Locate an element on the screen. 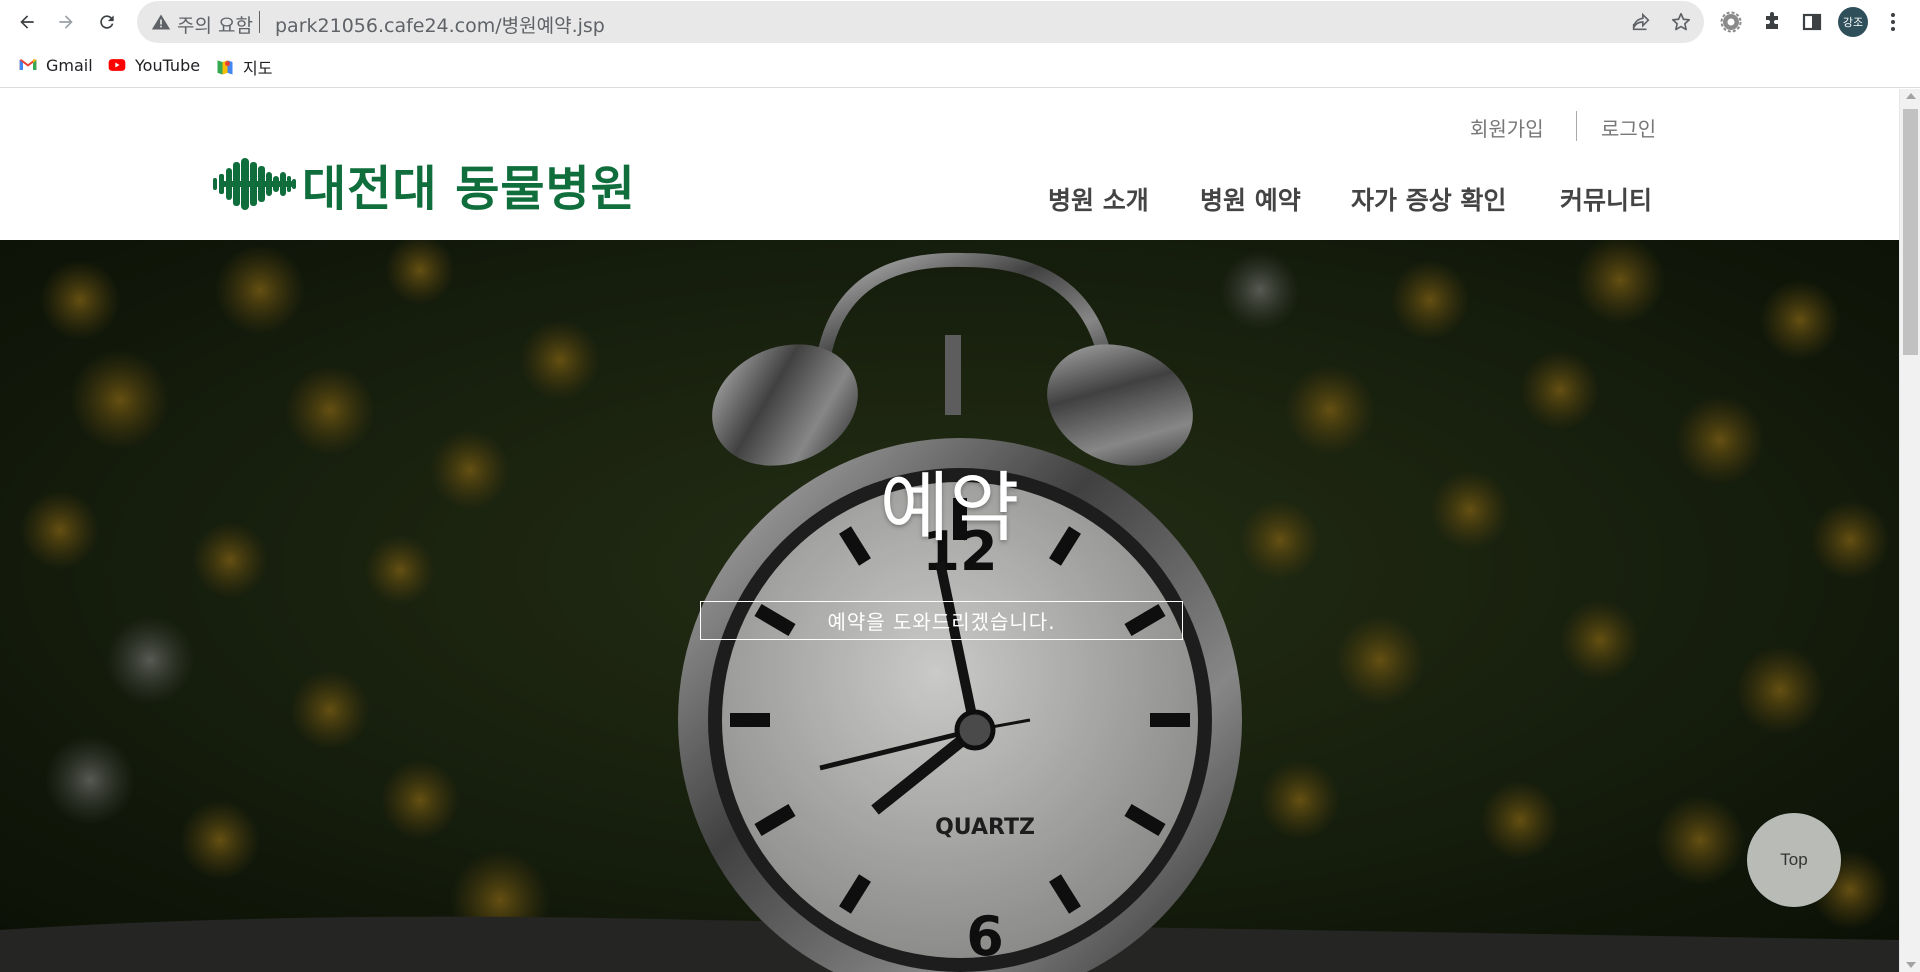  nav-hospital-intro: 병원 소개 is located at coordinates (1098, 199).